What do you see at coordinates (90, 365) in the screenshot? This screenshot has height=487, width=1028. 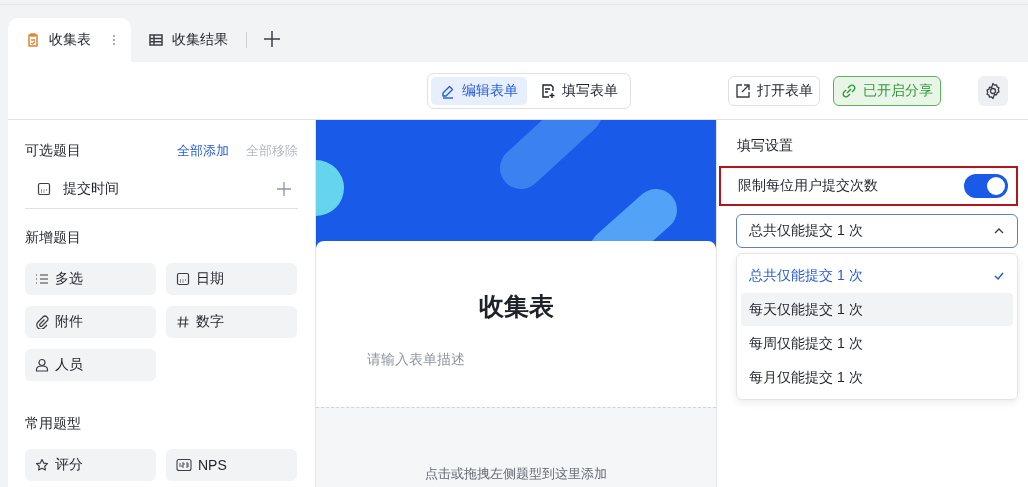 I see `field-type-button: 人员` at bounding box center [90, 365].